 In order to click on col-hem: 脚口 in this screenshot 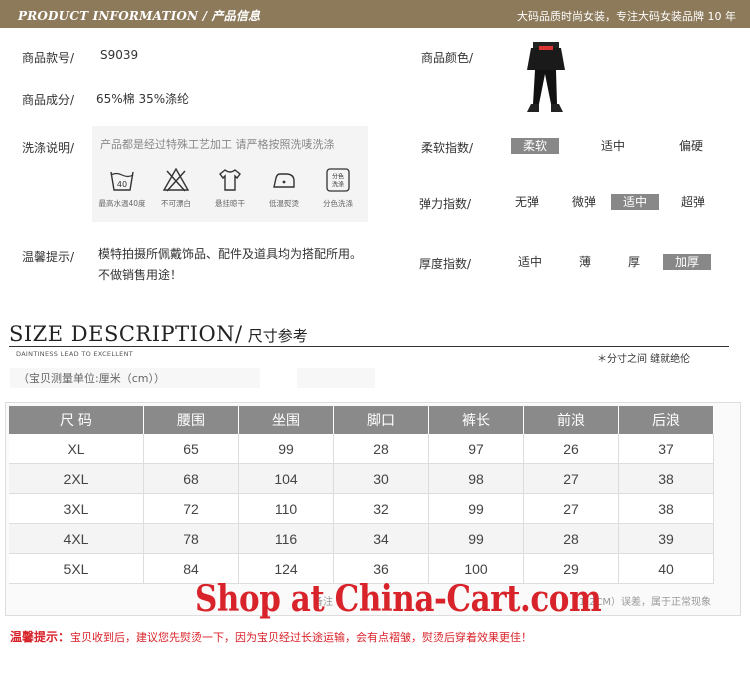, I will do `click(381, 420)`.